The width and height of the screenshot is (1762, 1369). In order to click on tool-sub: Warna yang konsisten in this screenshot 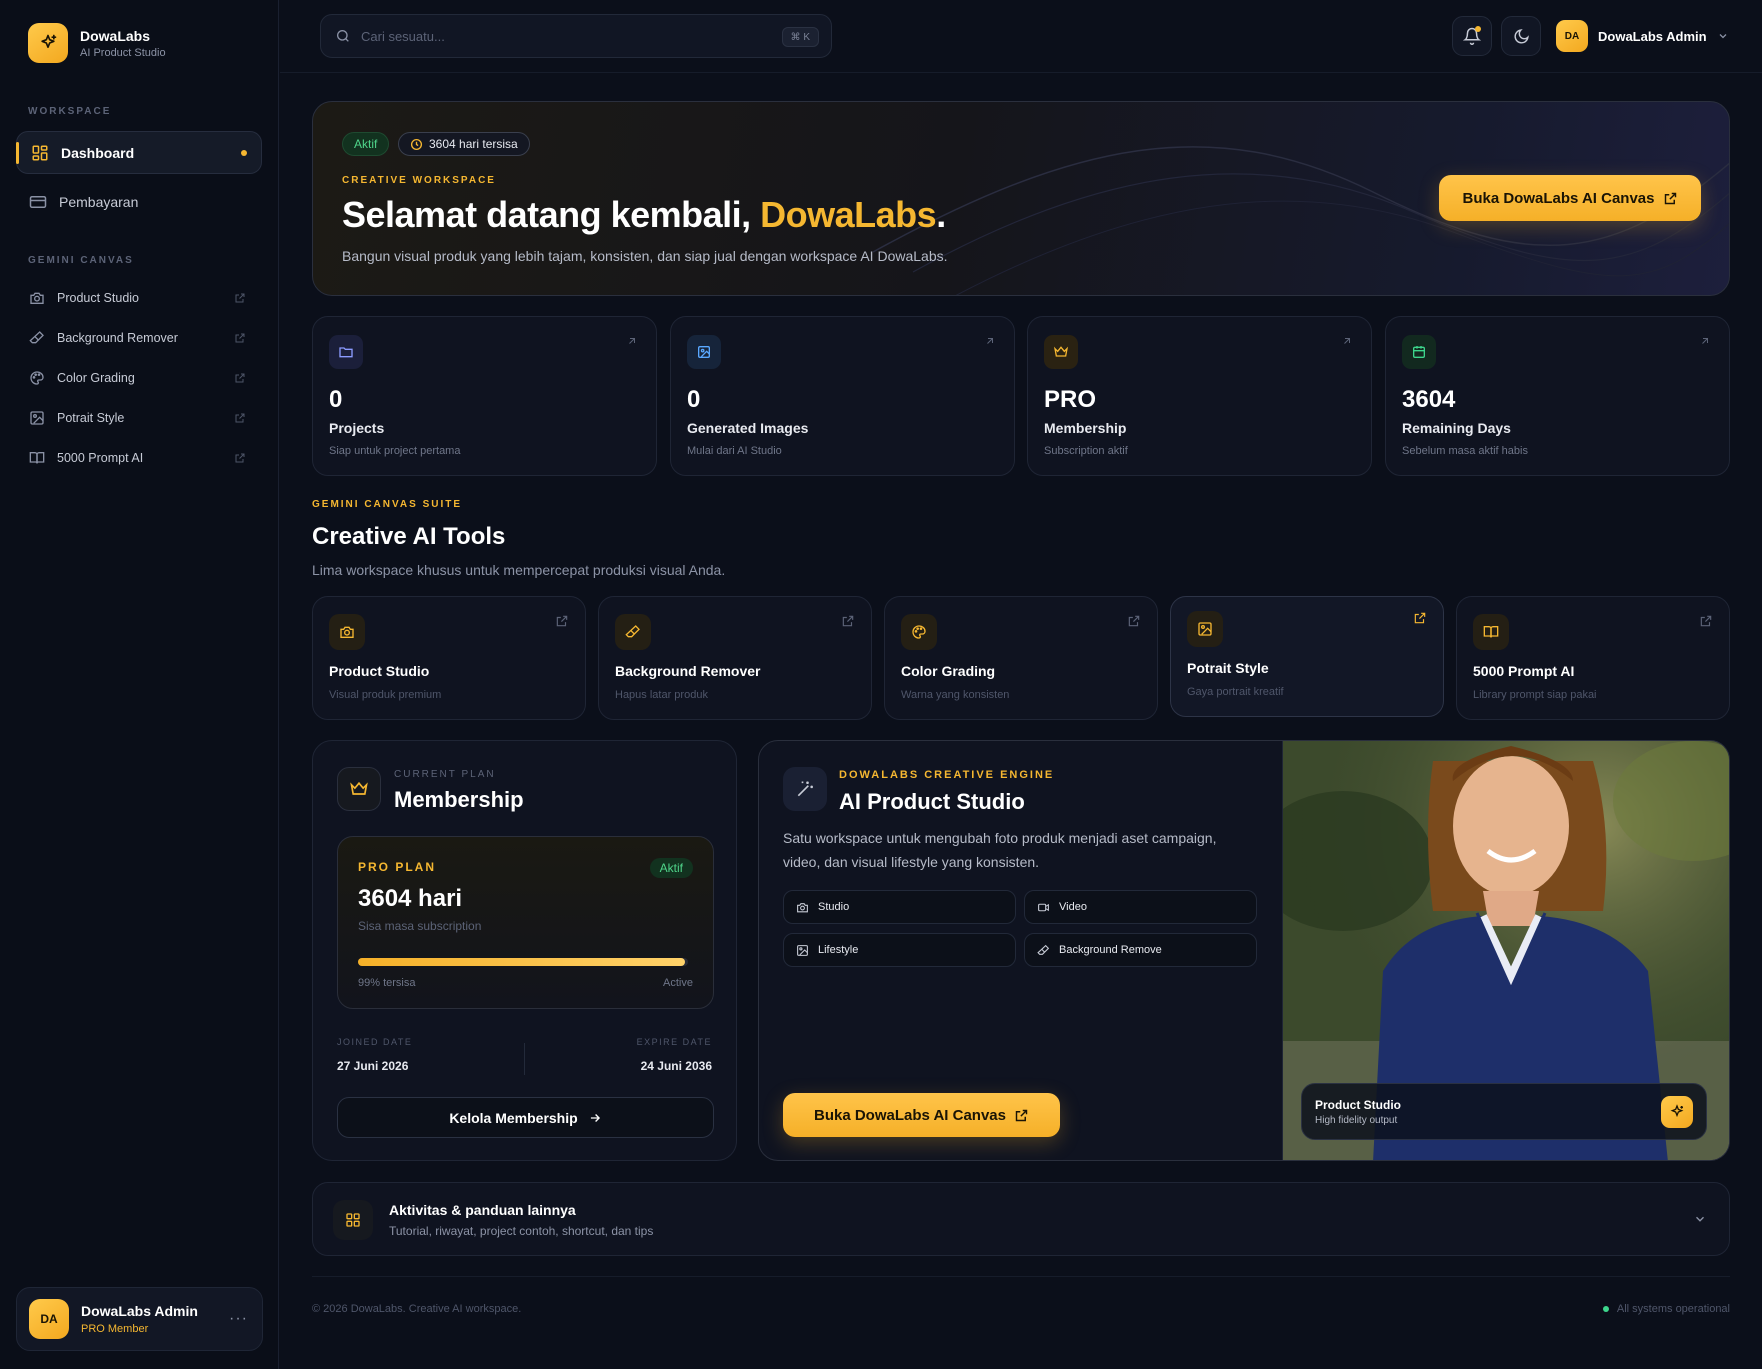, I will do `click(955, 695)`.